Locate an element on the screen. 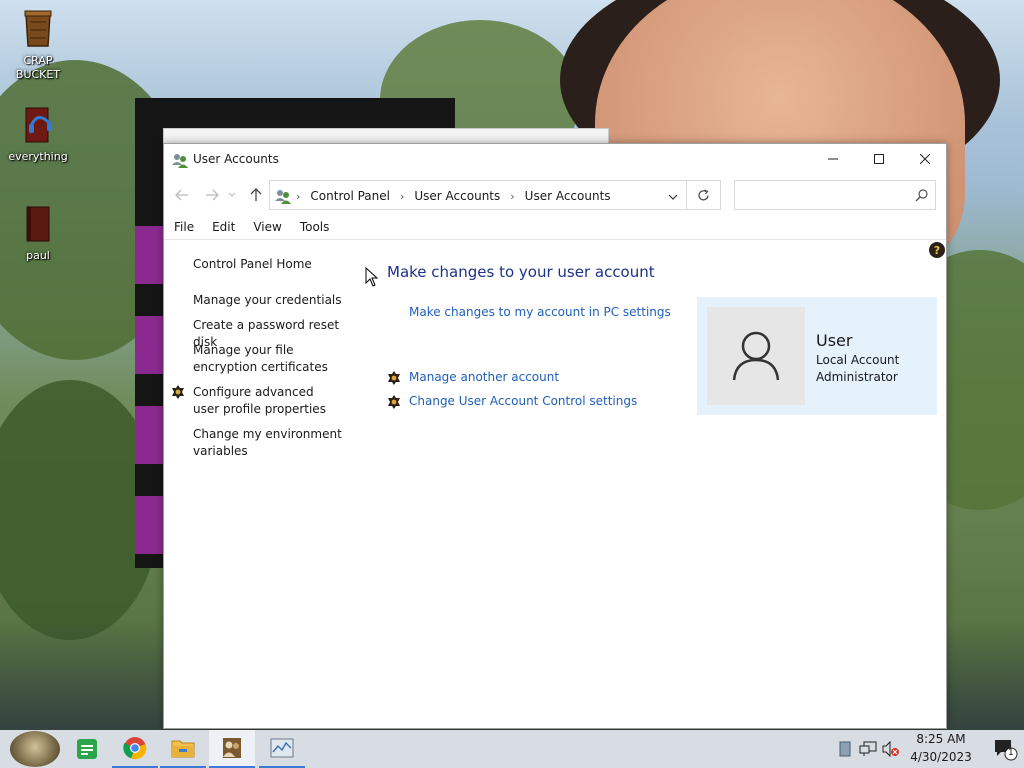 The width and height of the screenshot is (1024, 768). desktop-icon-label: paul is located at coordinates (38, 255).